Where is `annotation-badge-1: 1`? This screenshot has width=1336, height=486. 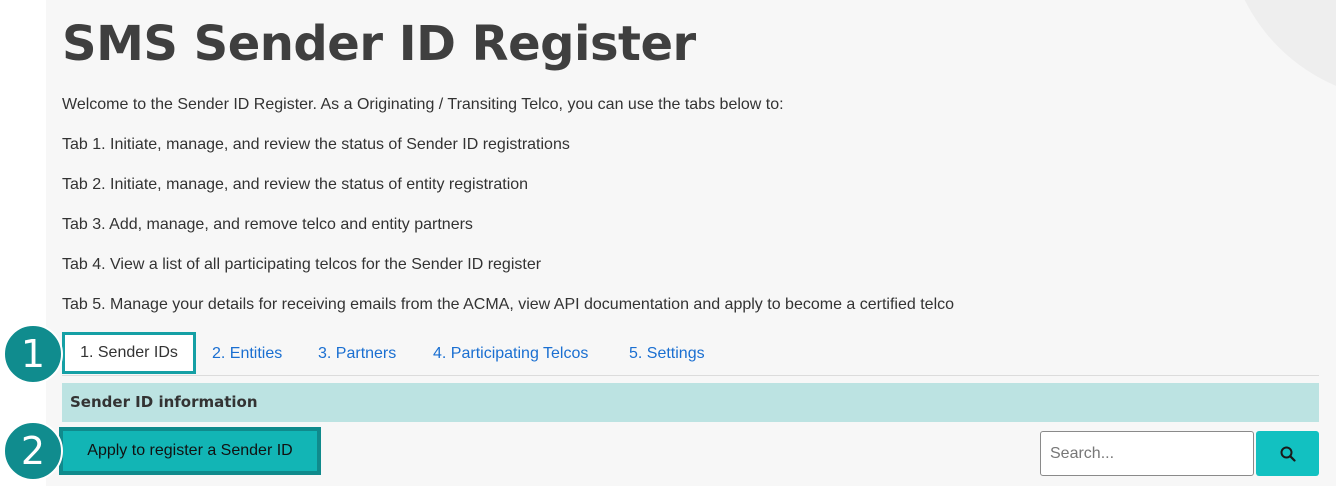
annotation-badge-1: 1 is located at coordinates (33, 354).